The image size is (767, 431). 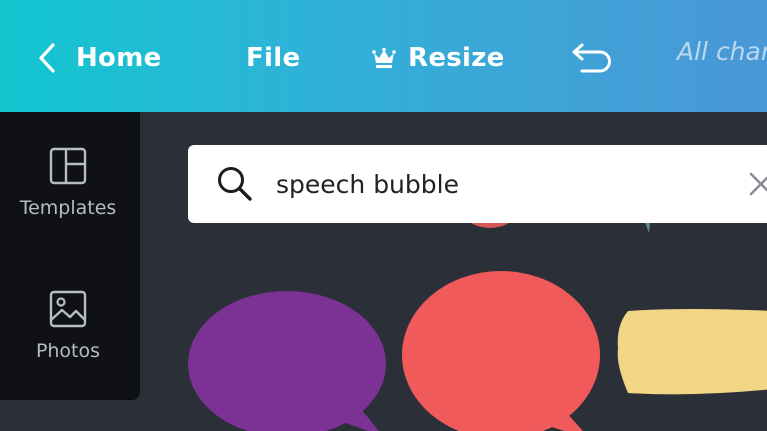 I want to click on search-bar, so click(x=477, y=184).